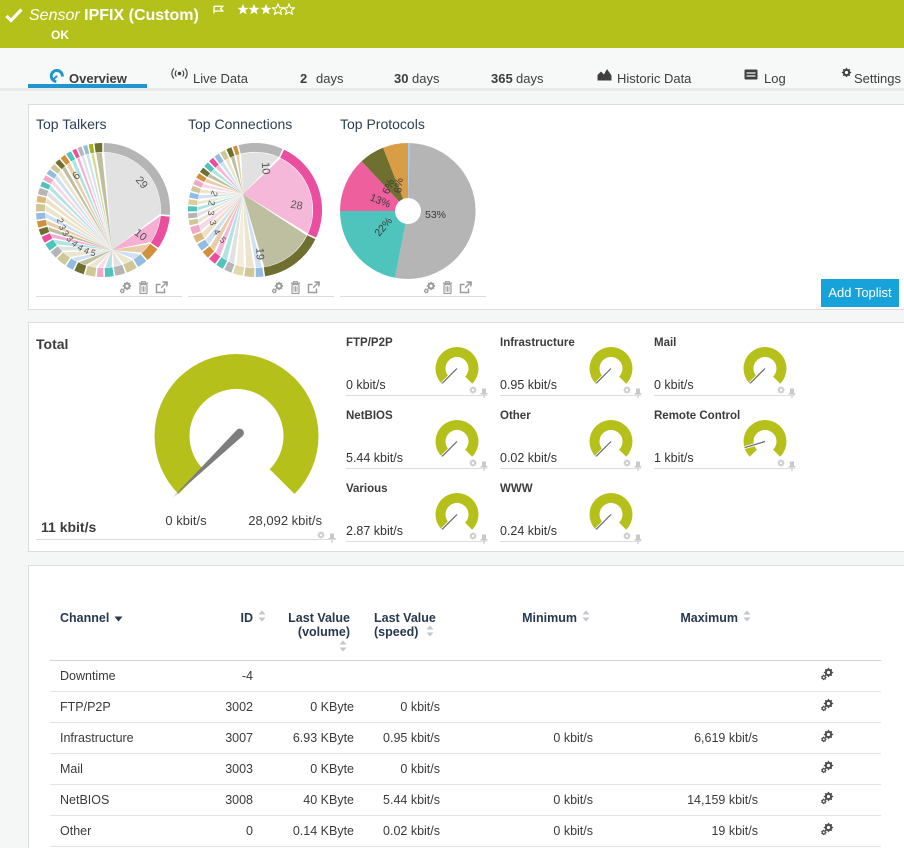 The width and height of the screenshot is (904, 848). I want to click on svg-text: 19, so click(259, 254).